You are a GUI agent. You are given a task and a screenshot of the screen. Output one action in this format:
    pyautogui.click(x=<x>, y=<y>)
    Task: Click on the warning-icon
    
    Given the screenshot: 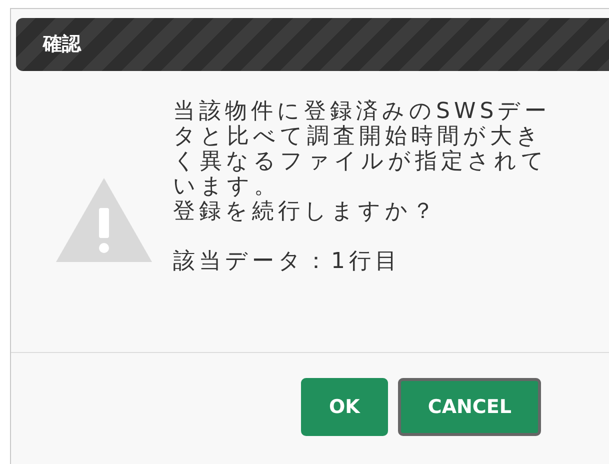 What is the action you would take?
    pyautogui.click(x=104, y=220)
    